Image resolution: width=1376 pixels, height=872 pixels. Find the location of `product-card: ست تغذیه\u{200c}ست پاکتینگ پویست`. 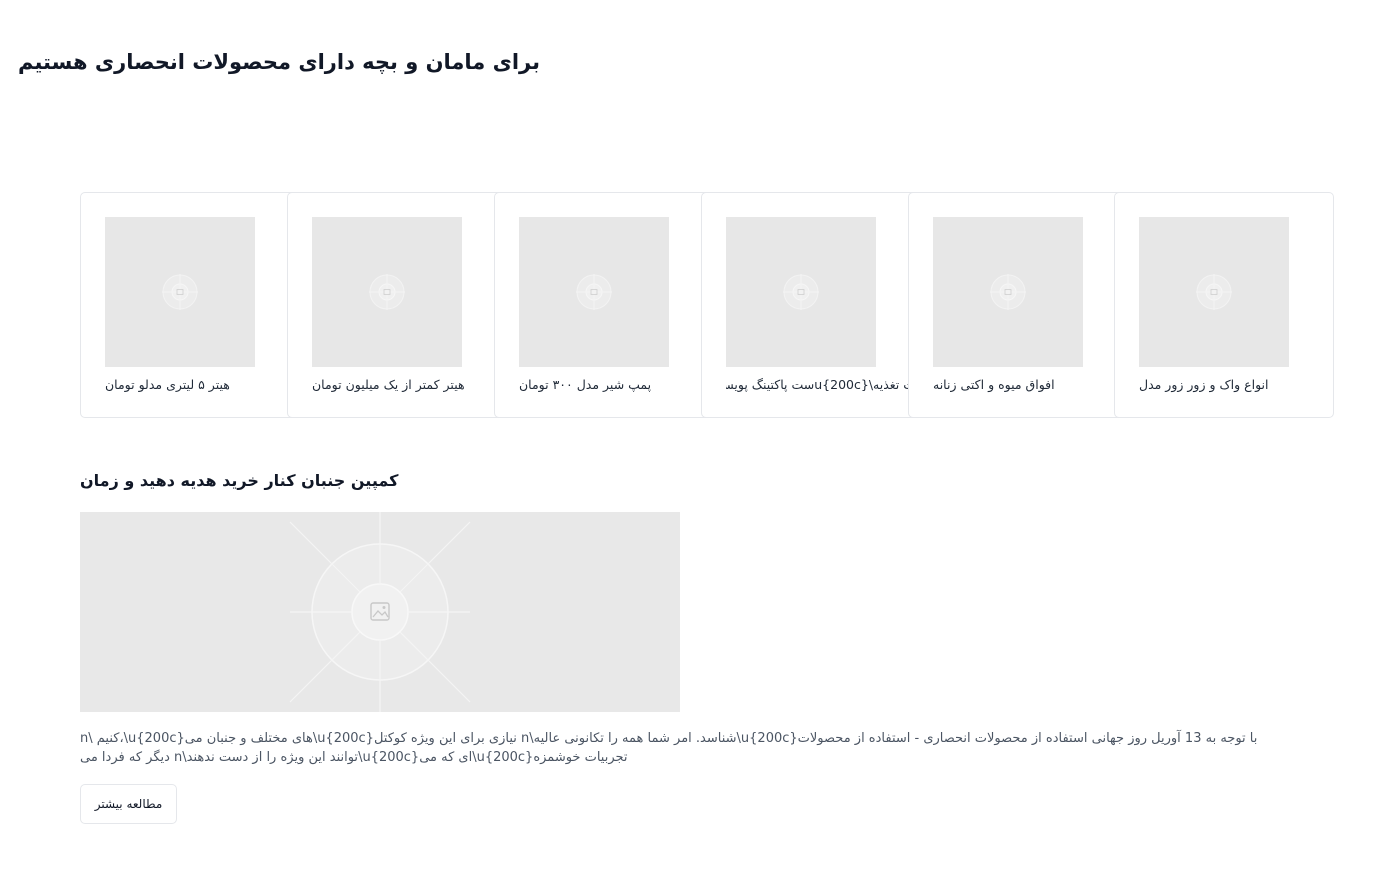

product-card: ست تغذیه\u{200c}ست پاکتینگ پویست is located at coordinates (811, 305).